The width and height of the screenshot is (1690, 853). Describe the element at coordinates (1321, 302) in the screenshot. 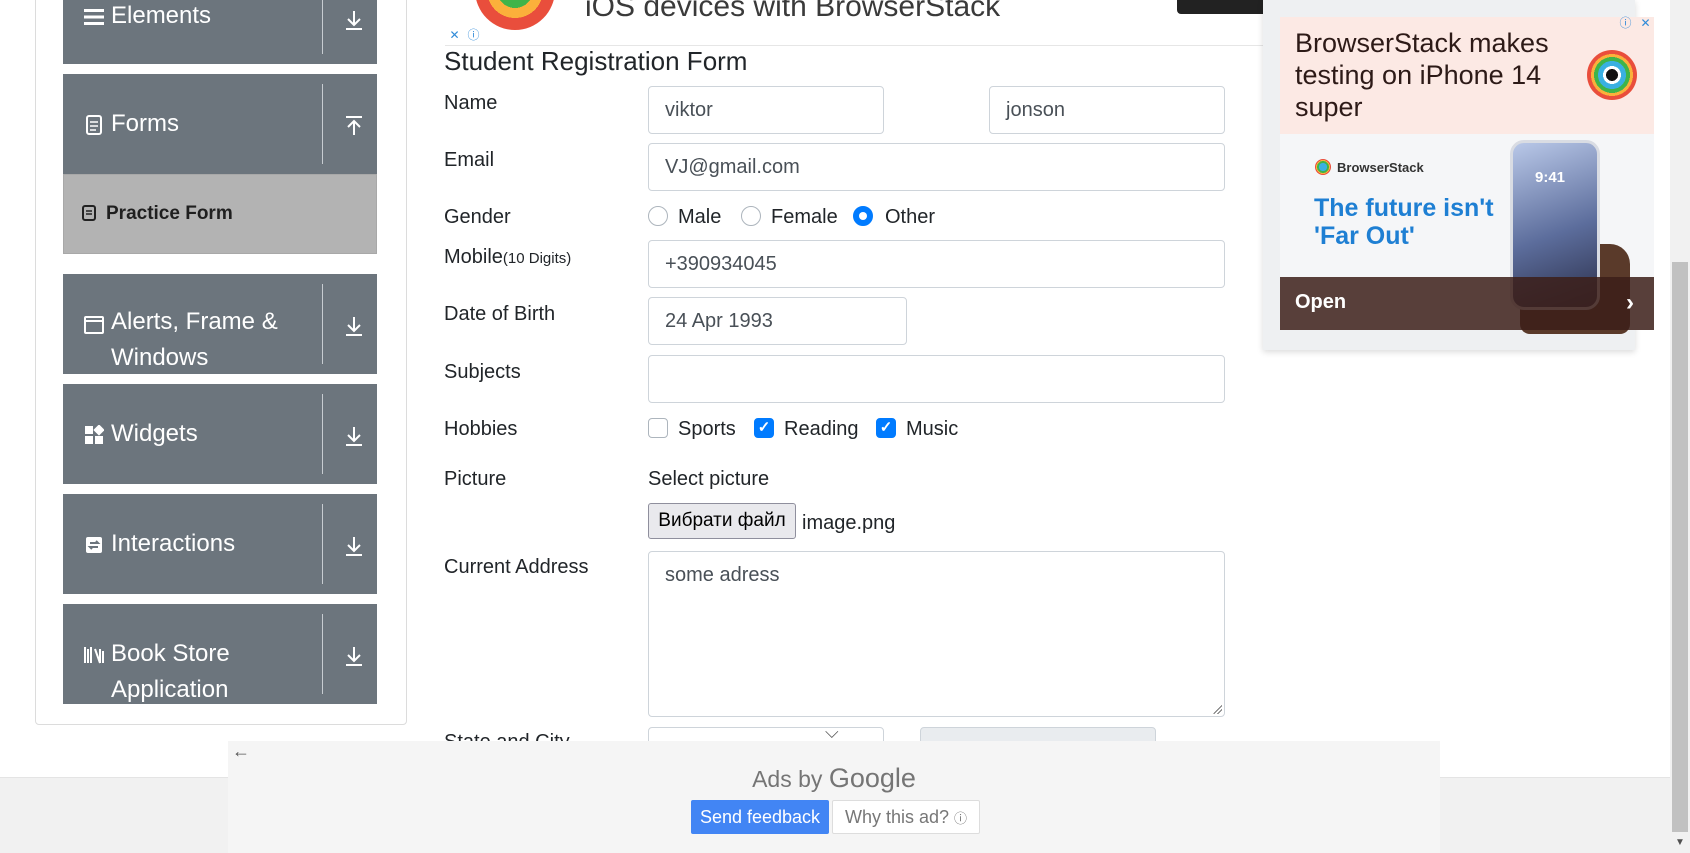

I see `right-ad-open-label: Open` at that location.